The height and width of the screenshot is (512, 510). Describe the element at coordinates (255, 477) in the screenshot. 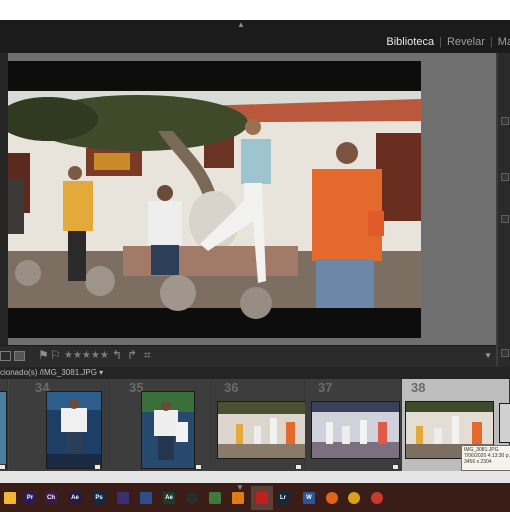

I see `filmstrip-bottom-gap` at that location.